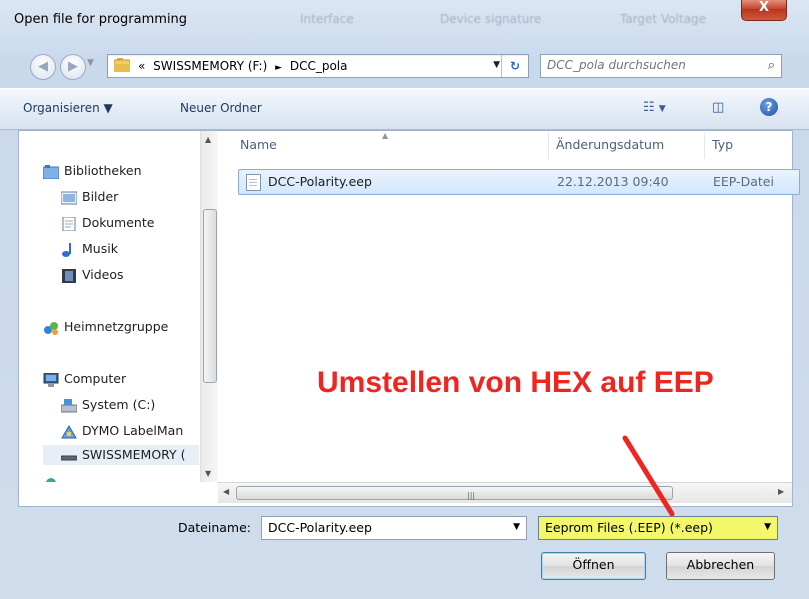 This screenshot has height=599, width=809. I want to click on filename-label: Dateiname:, so click(215, 527).